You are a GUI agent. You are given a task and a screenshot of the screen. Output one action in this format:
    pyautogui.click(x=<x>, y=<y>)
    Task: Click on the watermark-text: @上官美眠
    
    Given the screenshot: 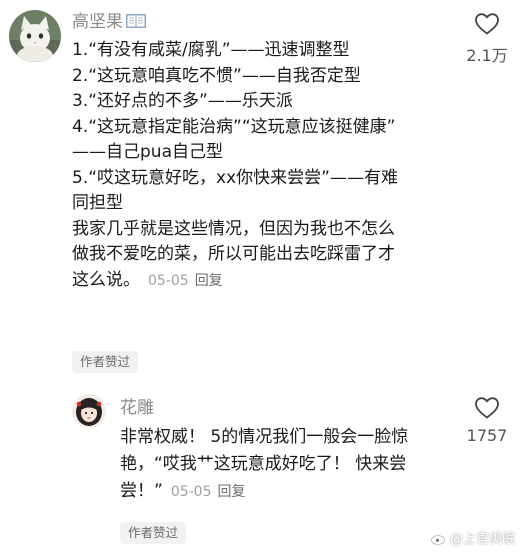 What is the action you would take?
    pyautogui.click(x=482, y=539)
    